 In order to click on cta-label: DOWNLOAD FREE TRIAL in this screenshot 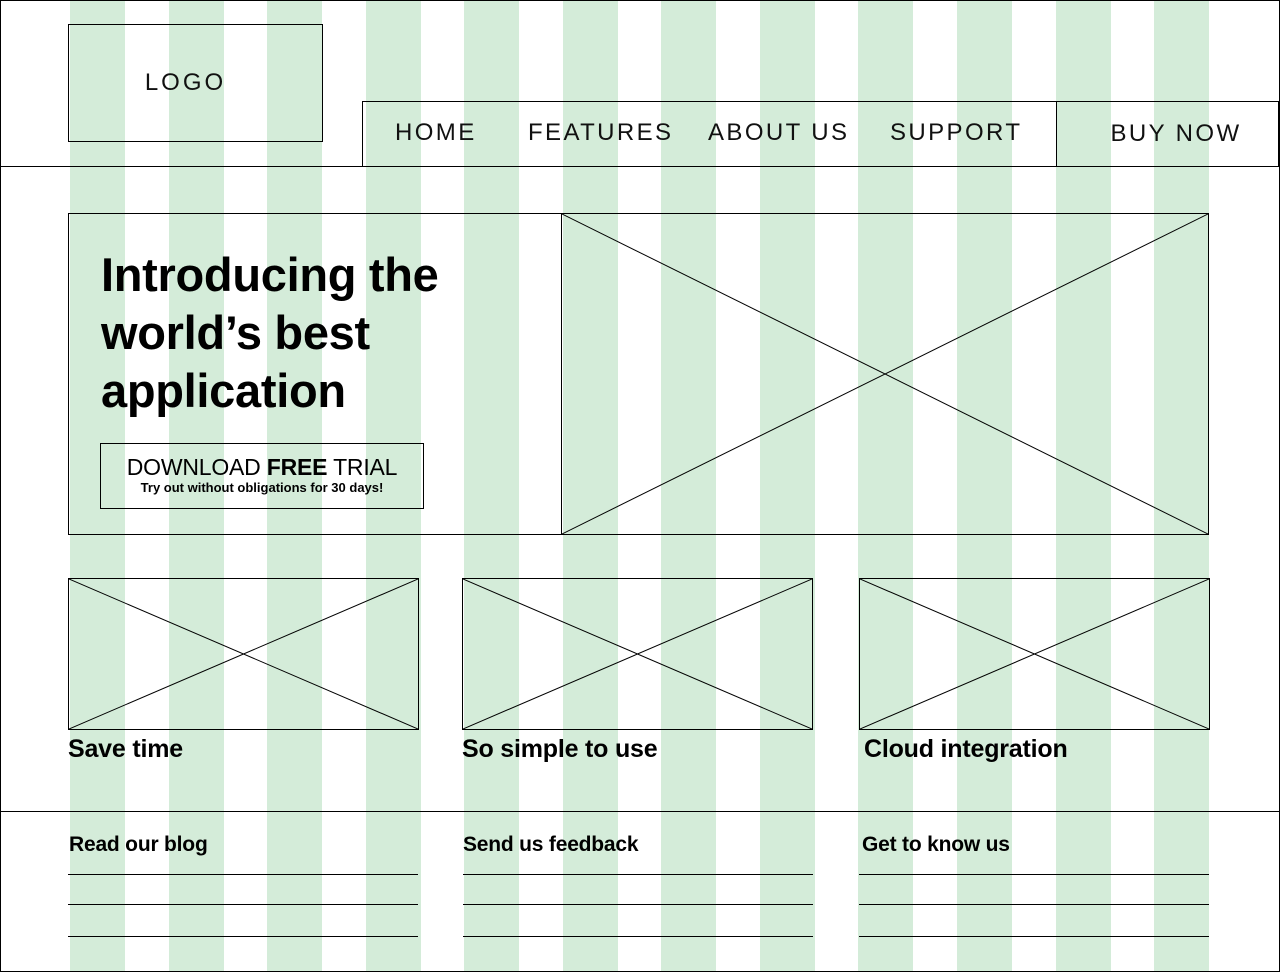, I will do `click(262, 467)`.